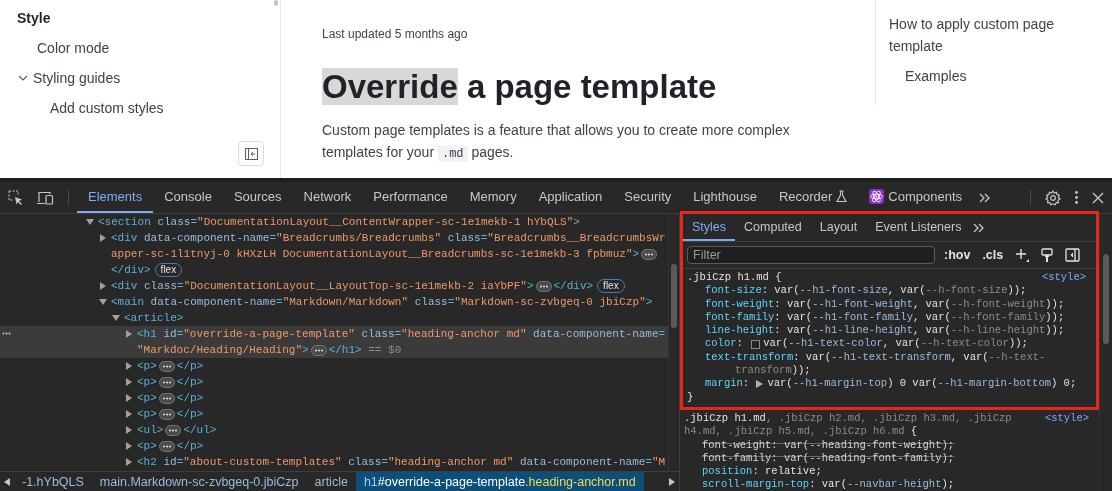 This screenshot has width=1112, height=491. Describe the element at coordinates (334, 222) in the screenshot. I see `dom-tree-row: <section class="DocumentationLayout__ContentWrapper-sc-1e1mekb-1 hYbQLS">` at that location.